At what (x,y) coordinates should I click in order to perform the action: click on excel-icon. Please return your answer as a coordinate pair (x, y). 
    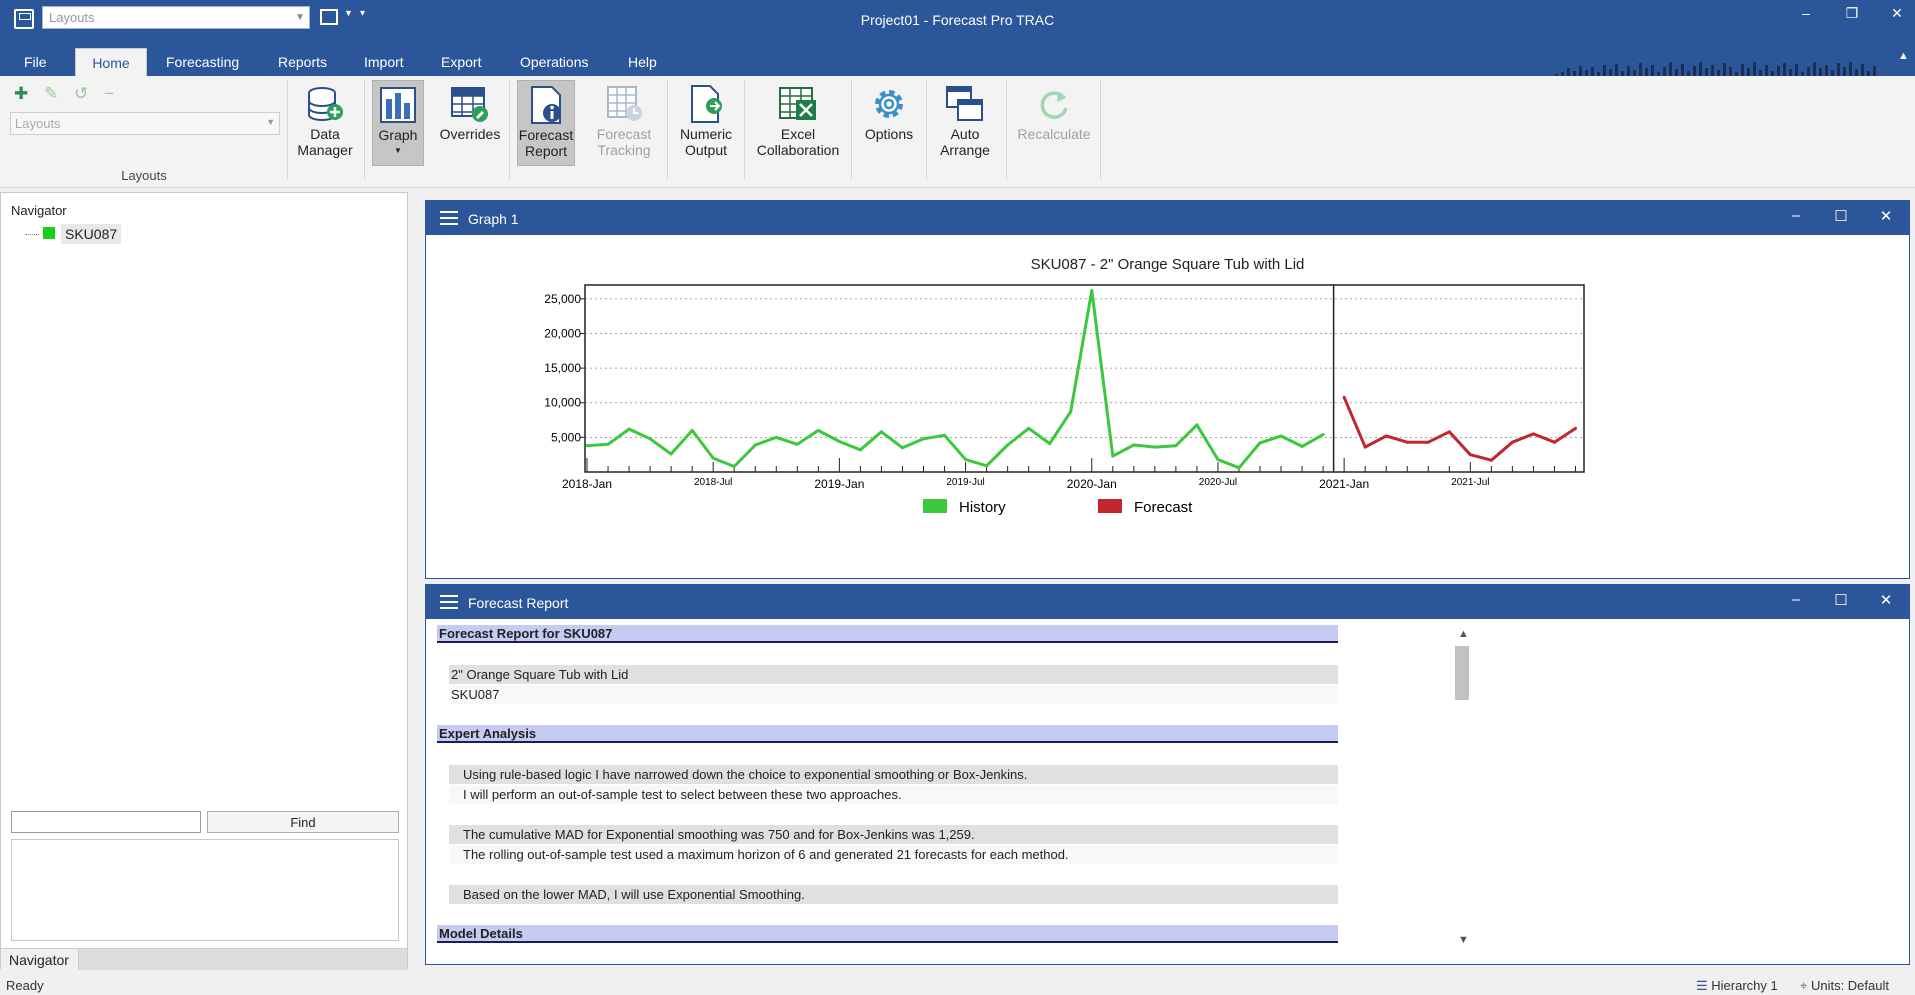
    Looking at the image, I should click on (797, 103).